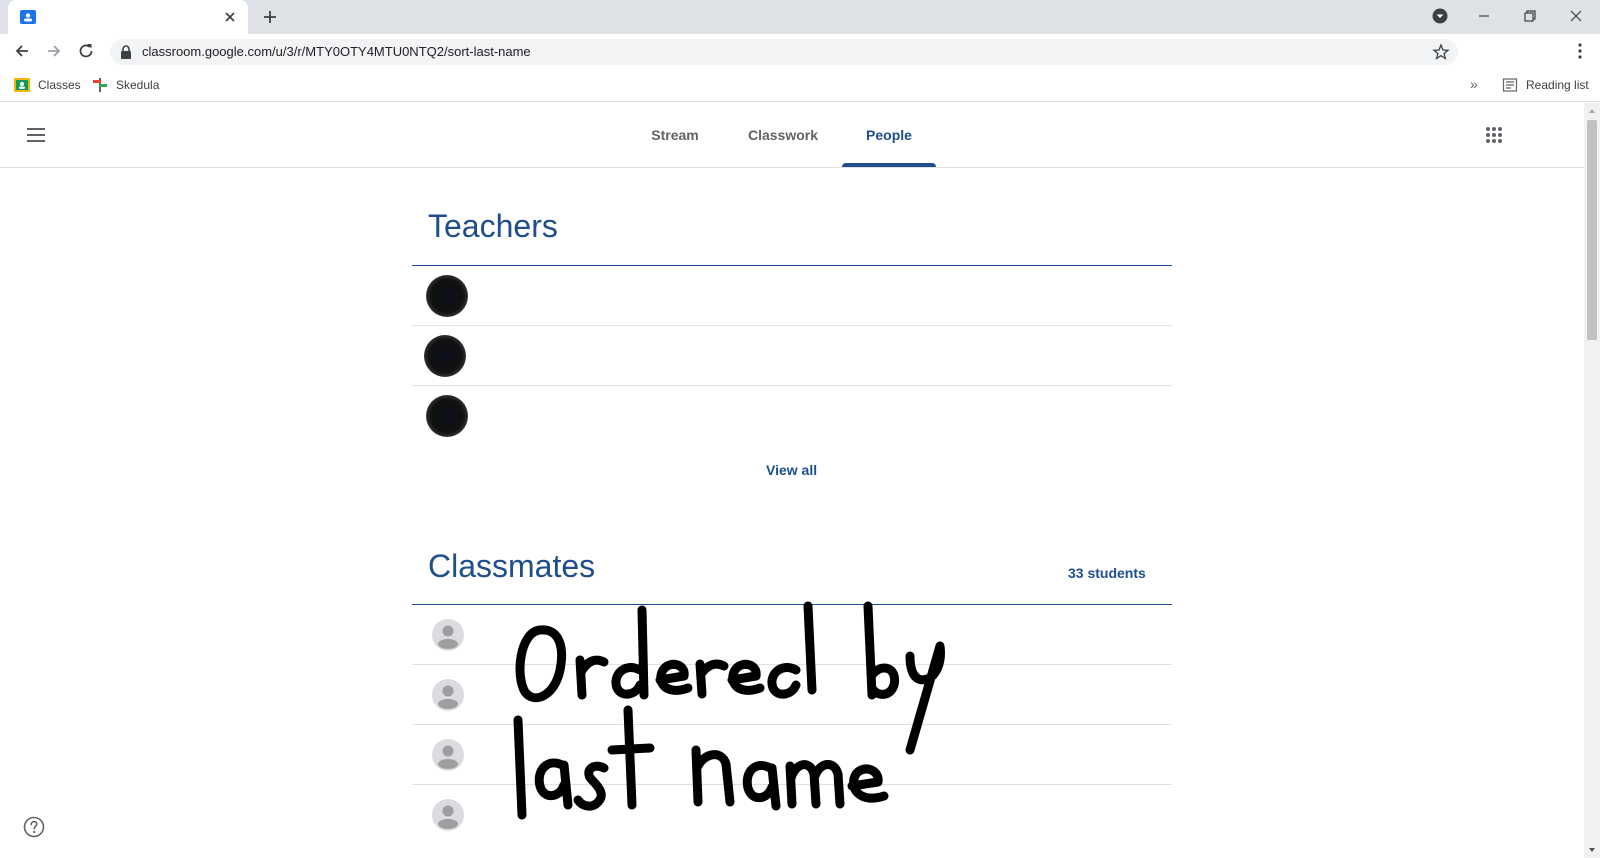  What do you see at coordinates (86, 51) in the screenshot?
I see `reload-icon` at bounding box center [86, 51].